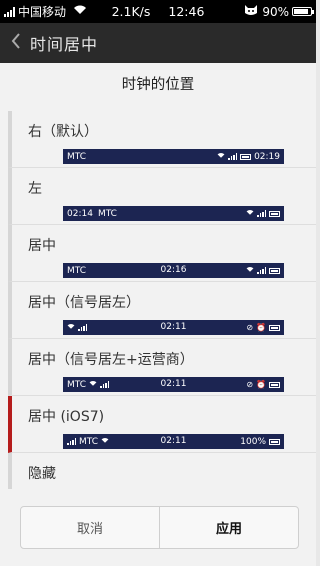  What do you see at coordinates (162, 471) in the screenshot?
I see `option-hidden: 隐藏` at bounding box center [162, 471].